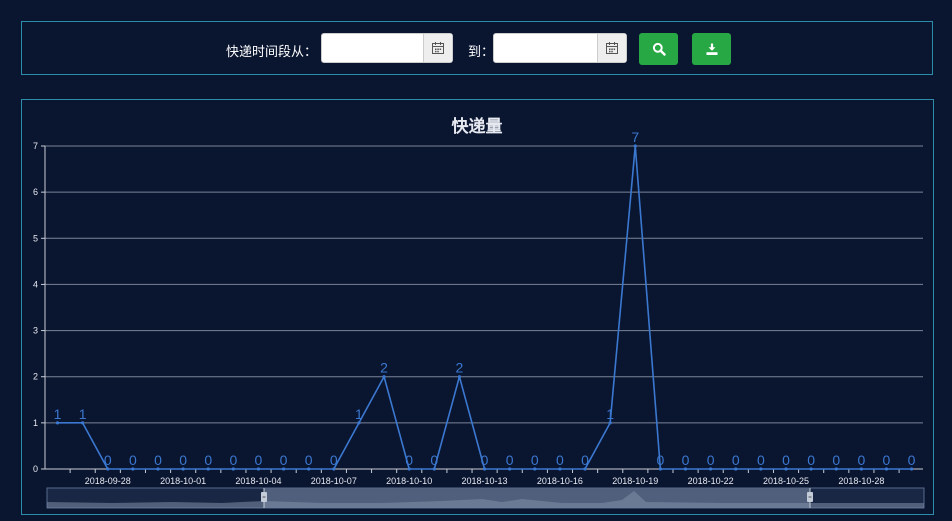  I want to click on y-tick-label: 3, so click(35, 331).